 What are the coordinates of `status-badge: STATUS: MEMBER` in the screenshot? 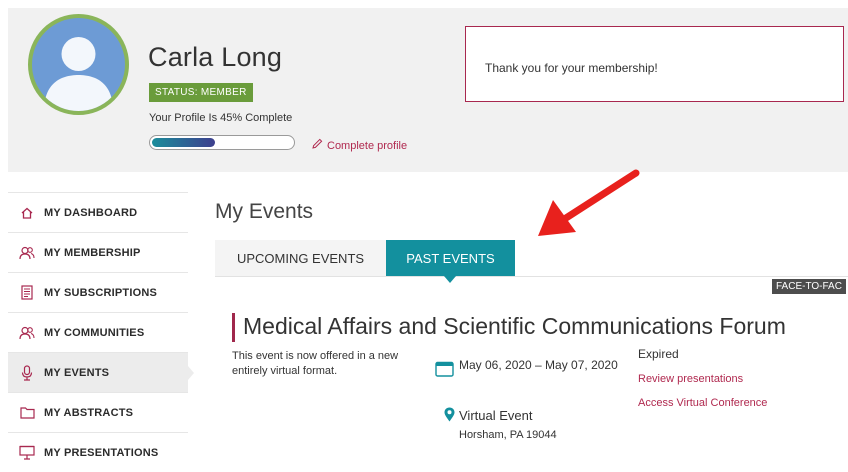 It's located at (201, 92).